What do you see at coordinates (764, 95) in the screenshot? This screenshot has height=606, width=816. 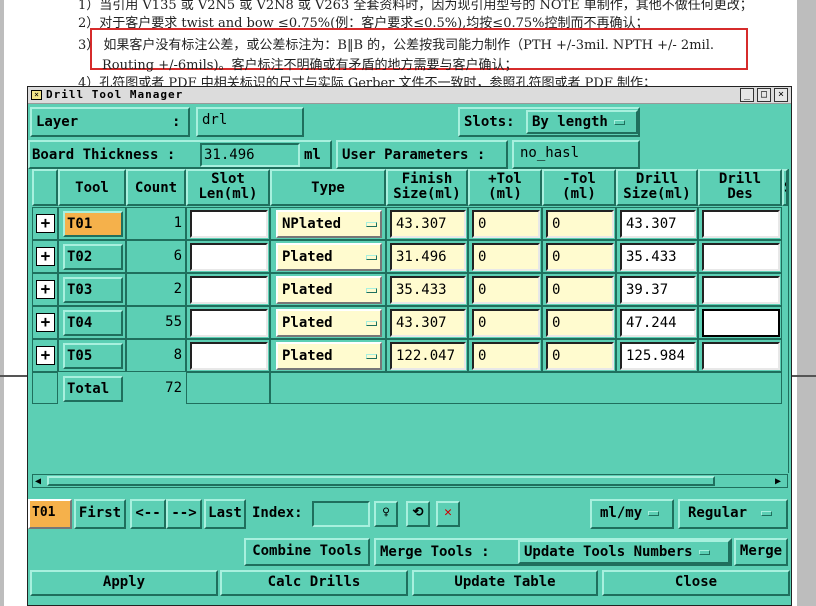 I see `maximize-icon: □` at bounding box center [764, 95].